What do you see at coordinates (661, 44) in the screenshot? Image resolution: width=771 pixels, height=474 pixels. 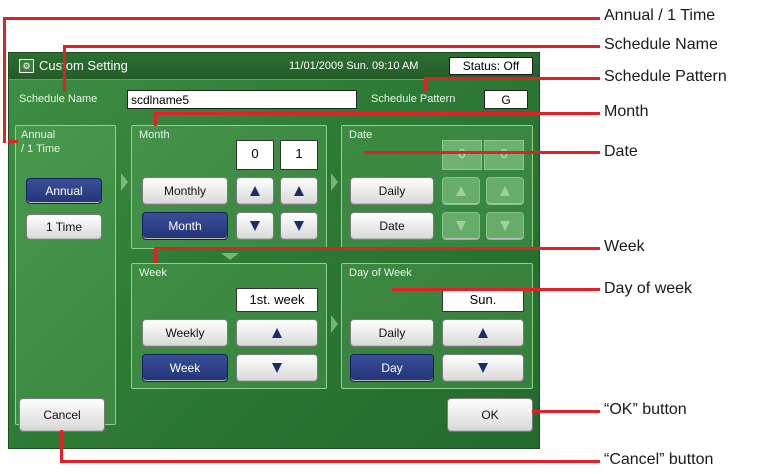 I see `callout-schedule-name: Schedule Name` at bounding box center [661, 44].